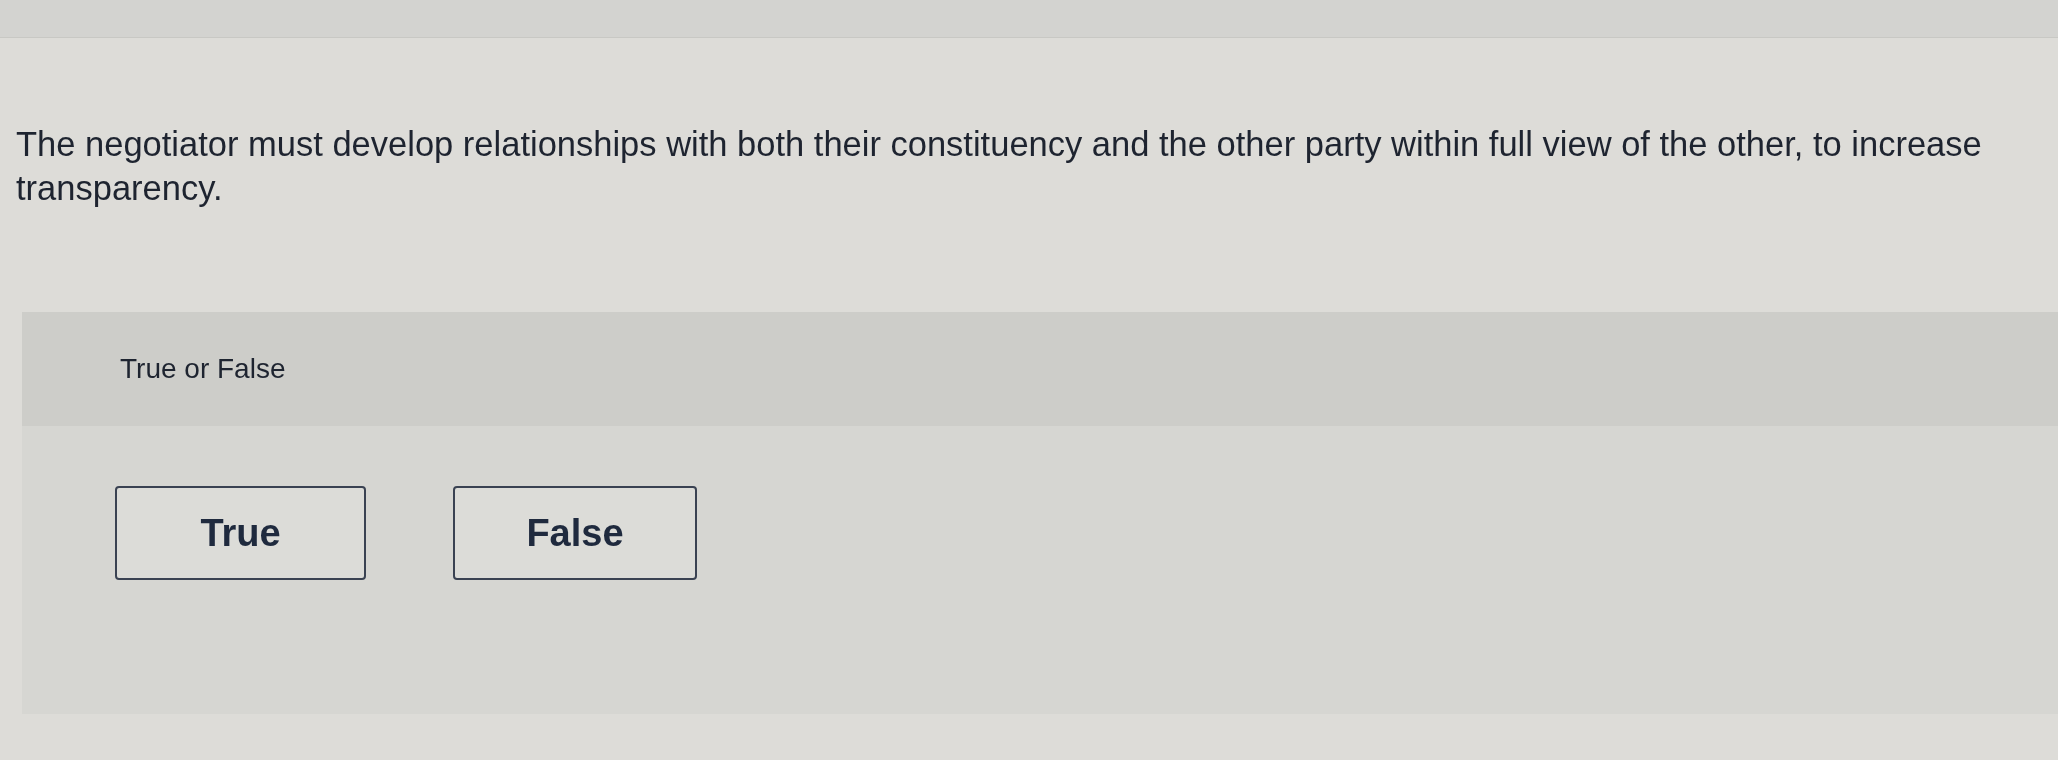  Describe the element at coordinates (575, 533) in the screenshot. I see `answer-option-button: False` at that location.